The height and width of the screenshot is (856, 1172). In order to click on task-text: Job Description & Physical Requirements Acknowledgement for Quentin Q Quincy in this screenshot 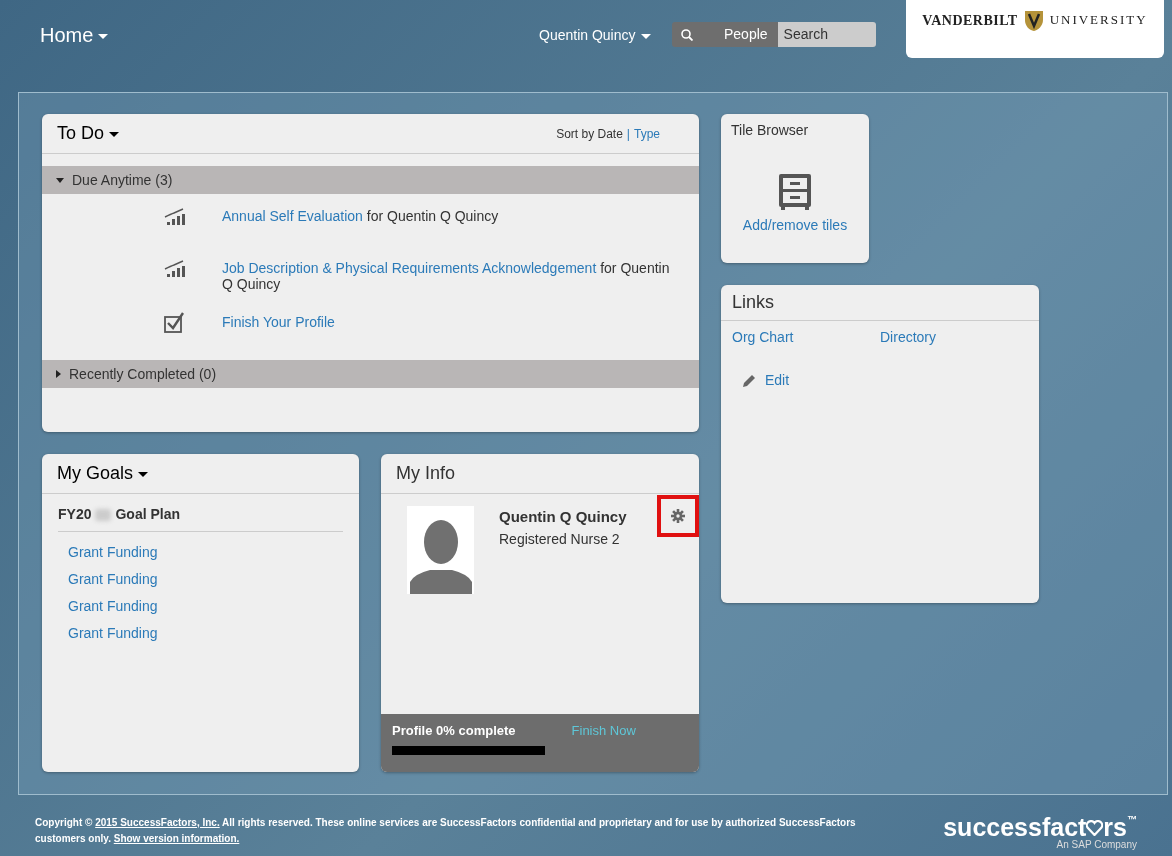, I will do `click(446, 277)`.